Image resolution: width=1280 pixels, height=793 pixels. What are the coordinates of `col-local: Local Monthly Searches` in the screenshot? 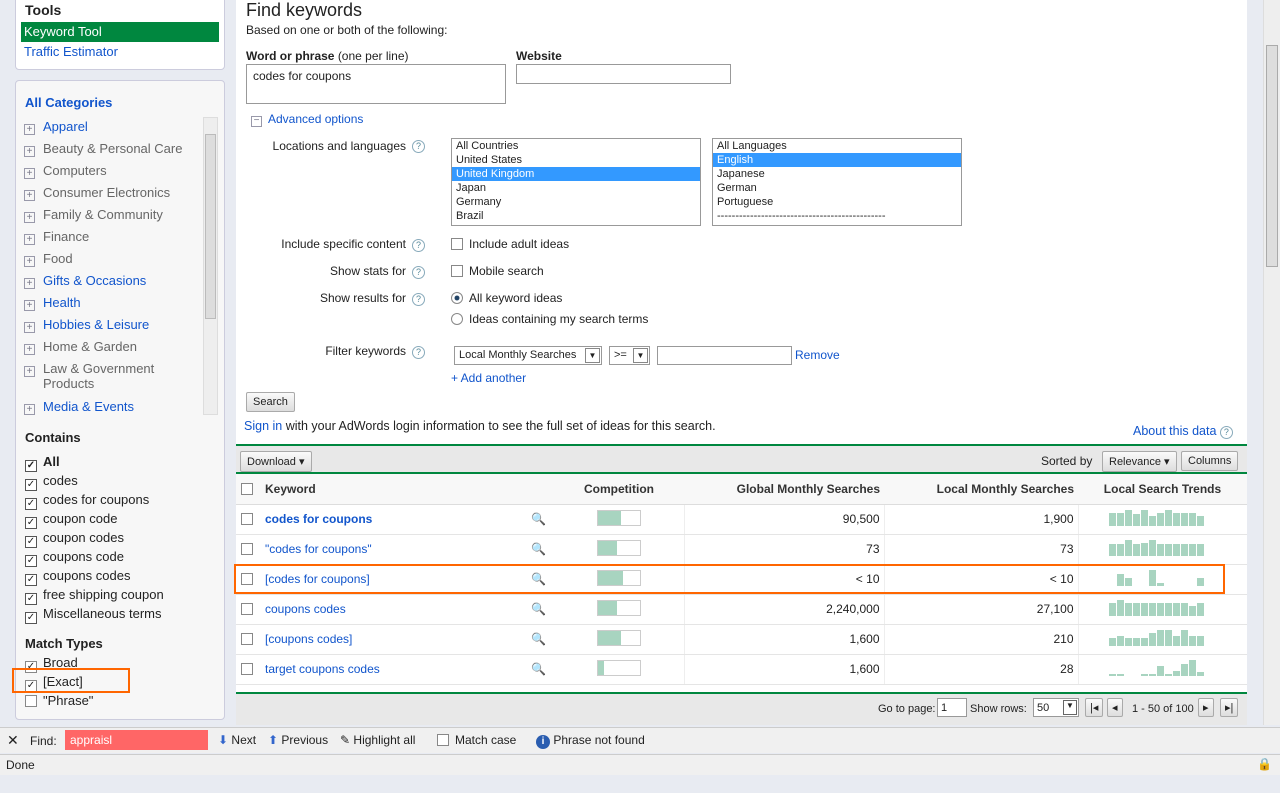 It's located at (981, 489).